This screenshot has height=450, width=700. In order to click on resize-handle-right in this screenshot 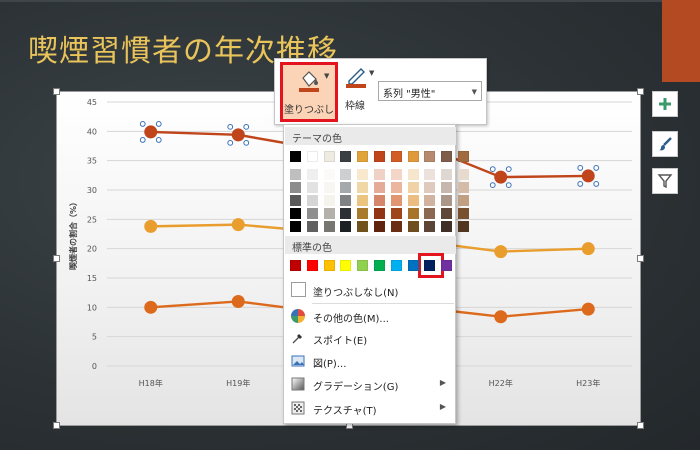, I will do `click(640, 258)`.